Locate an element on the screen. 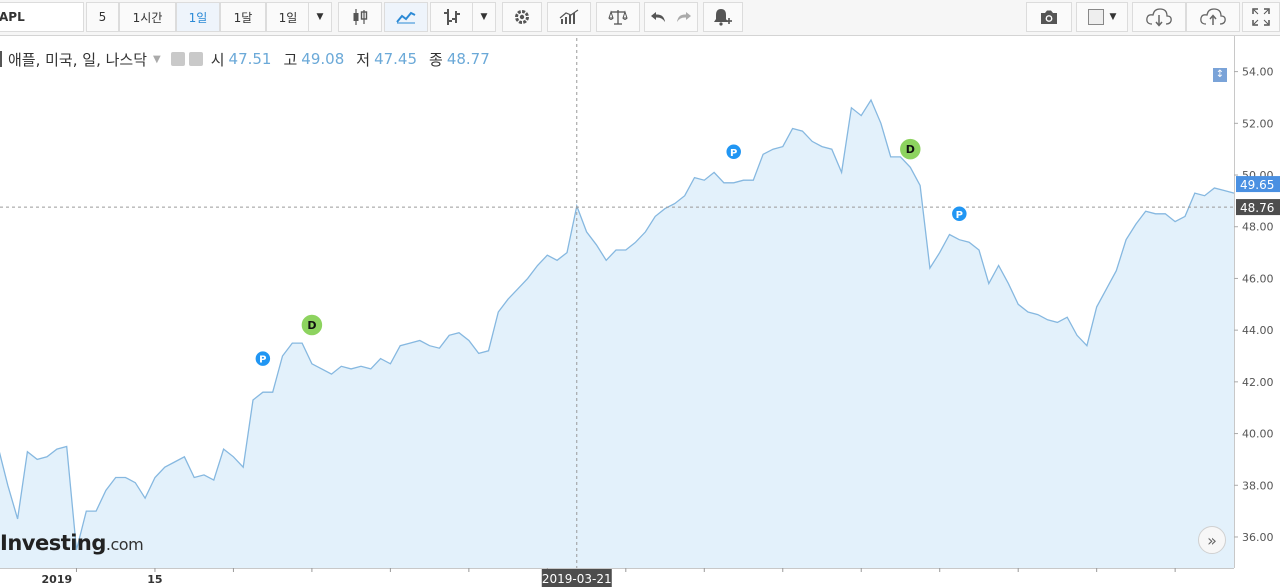 The image size is (1280, 587). area-chart-icon is located at coordinates (406, 17).